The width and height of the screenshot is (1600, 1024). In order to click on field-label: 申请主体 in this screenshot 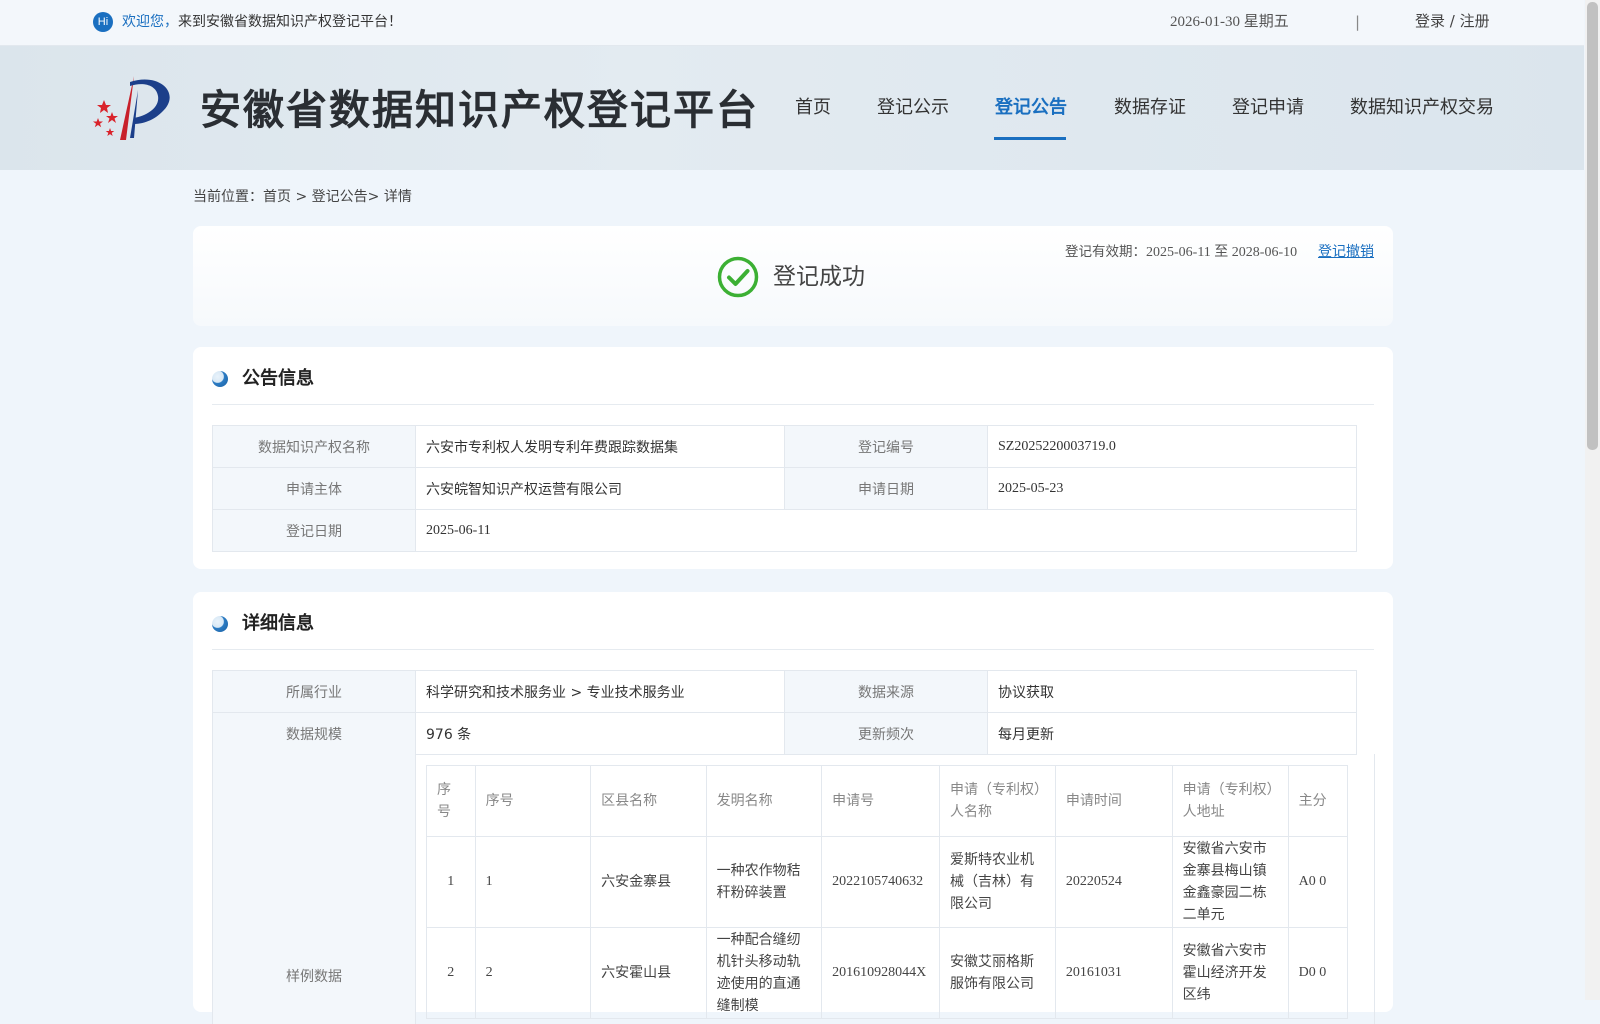, I will do `click(314, 488)`.